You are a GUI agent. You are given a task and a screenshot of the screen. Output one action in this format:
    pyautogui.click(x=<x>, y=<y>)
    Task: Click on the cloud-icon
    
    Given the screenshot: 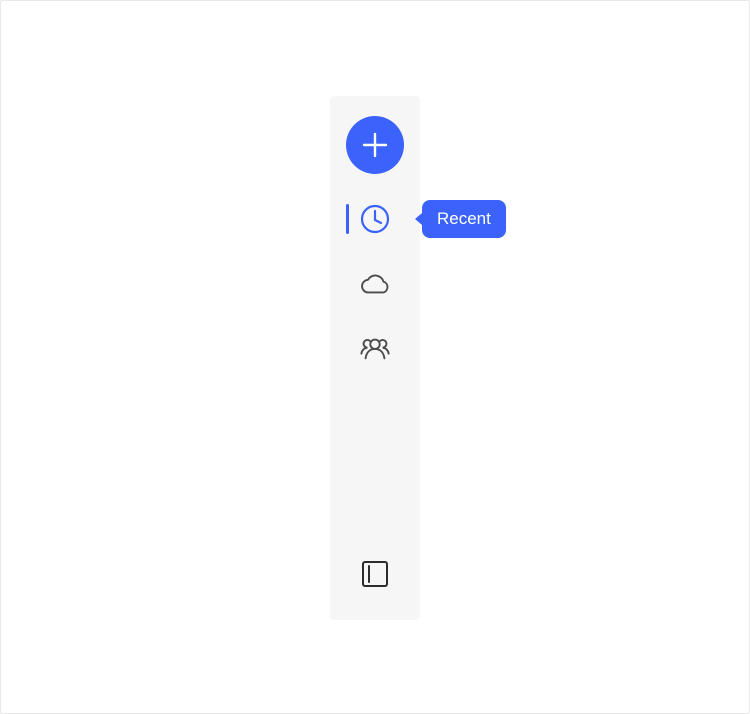 What is the action you would take?
    pyautogui.click(x=375, y=284)
    